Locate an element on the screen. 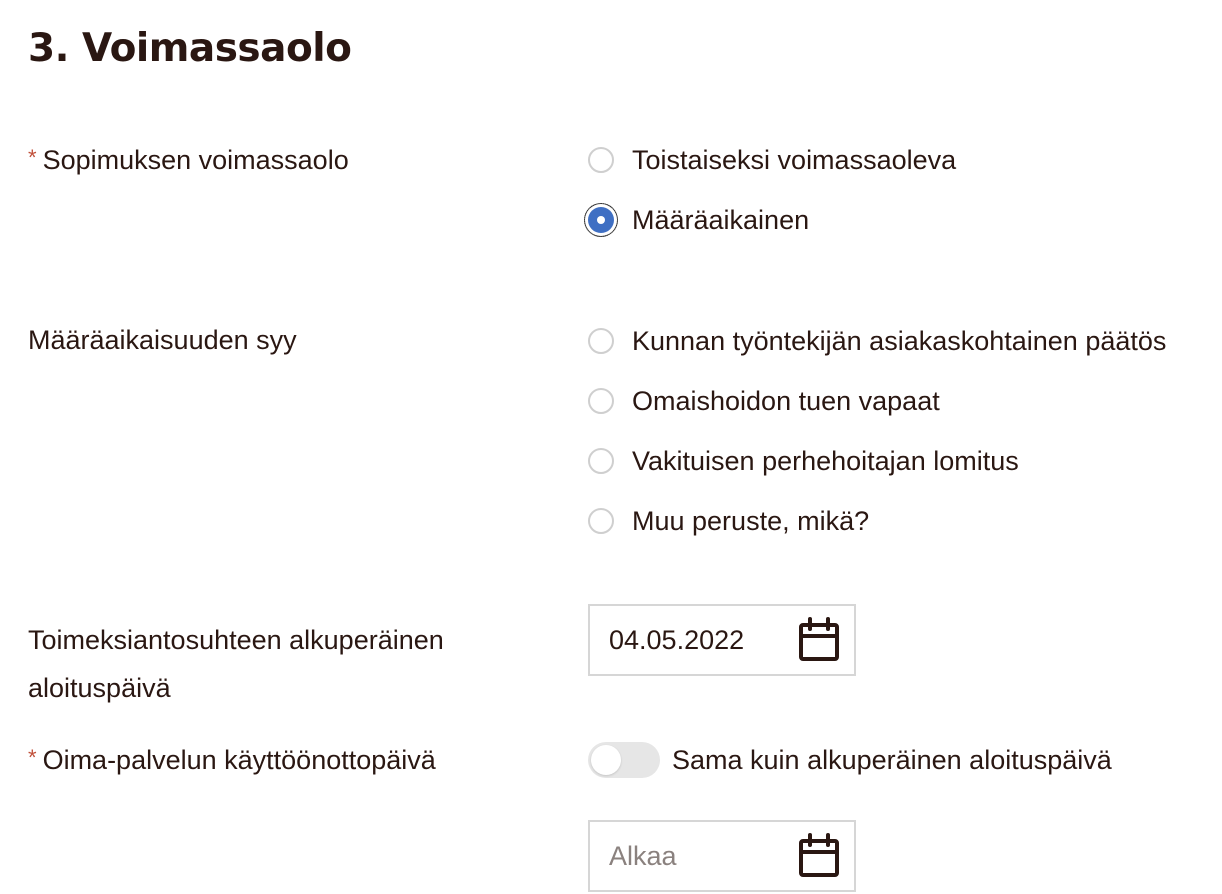  radio-label-reason-caregiver-leave: Omaishoidon tuen vapaat is located at coordinates (786, 400).